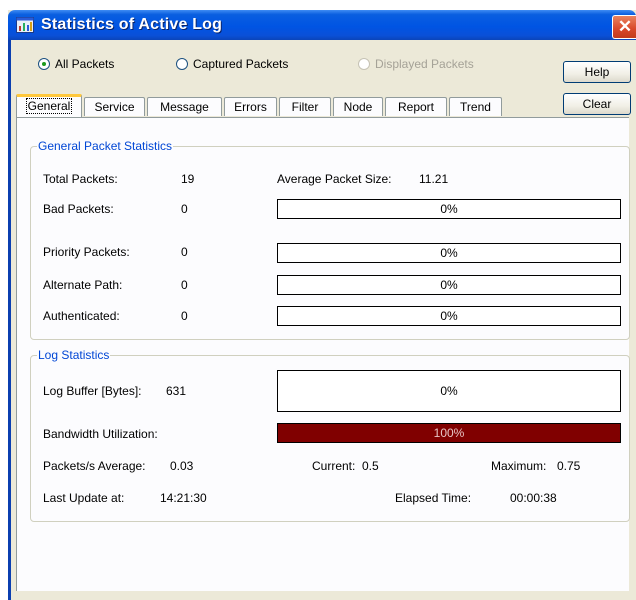 The height and width of the screenshot is (600, 636). Describe the element at coordinates (78, 209) in the screenshot. I see `bad-packets-label: Bad Packets:` at that location.